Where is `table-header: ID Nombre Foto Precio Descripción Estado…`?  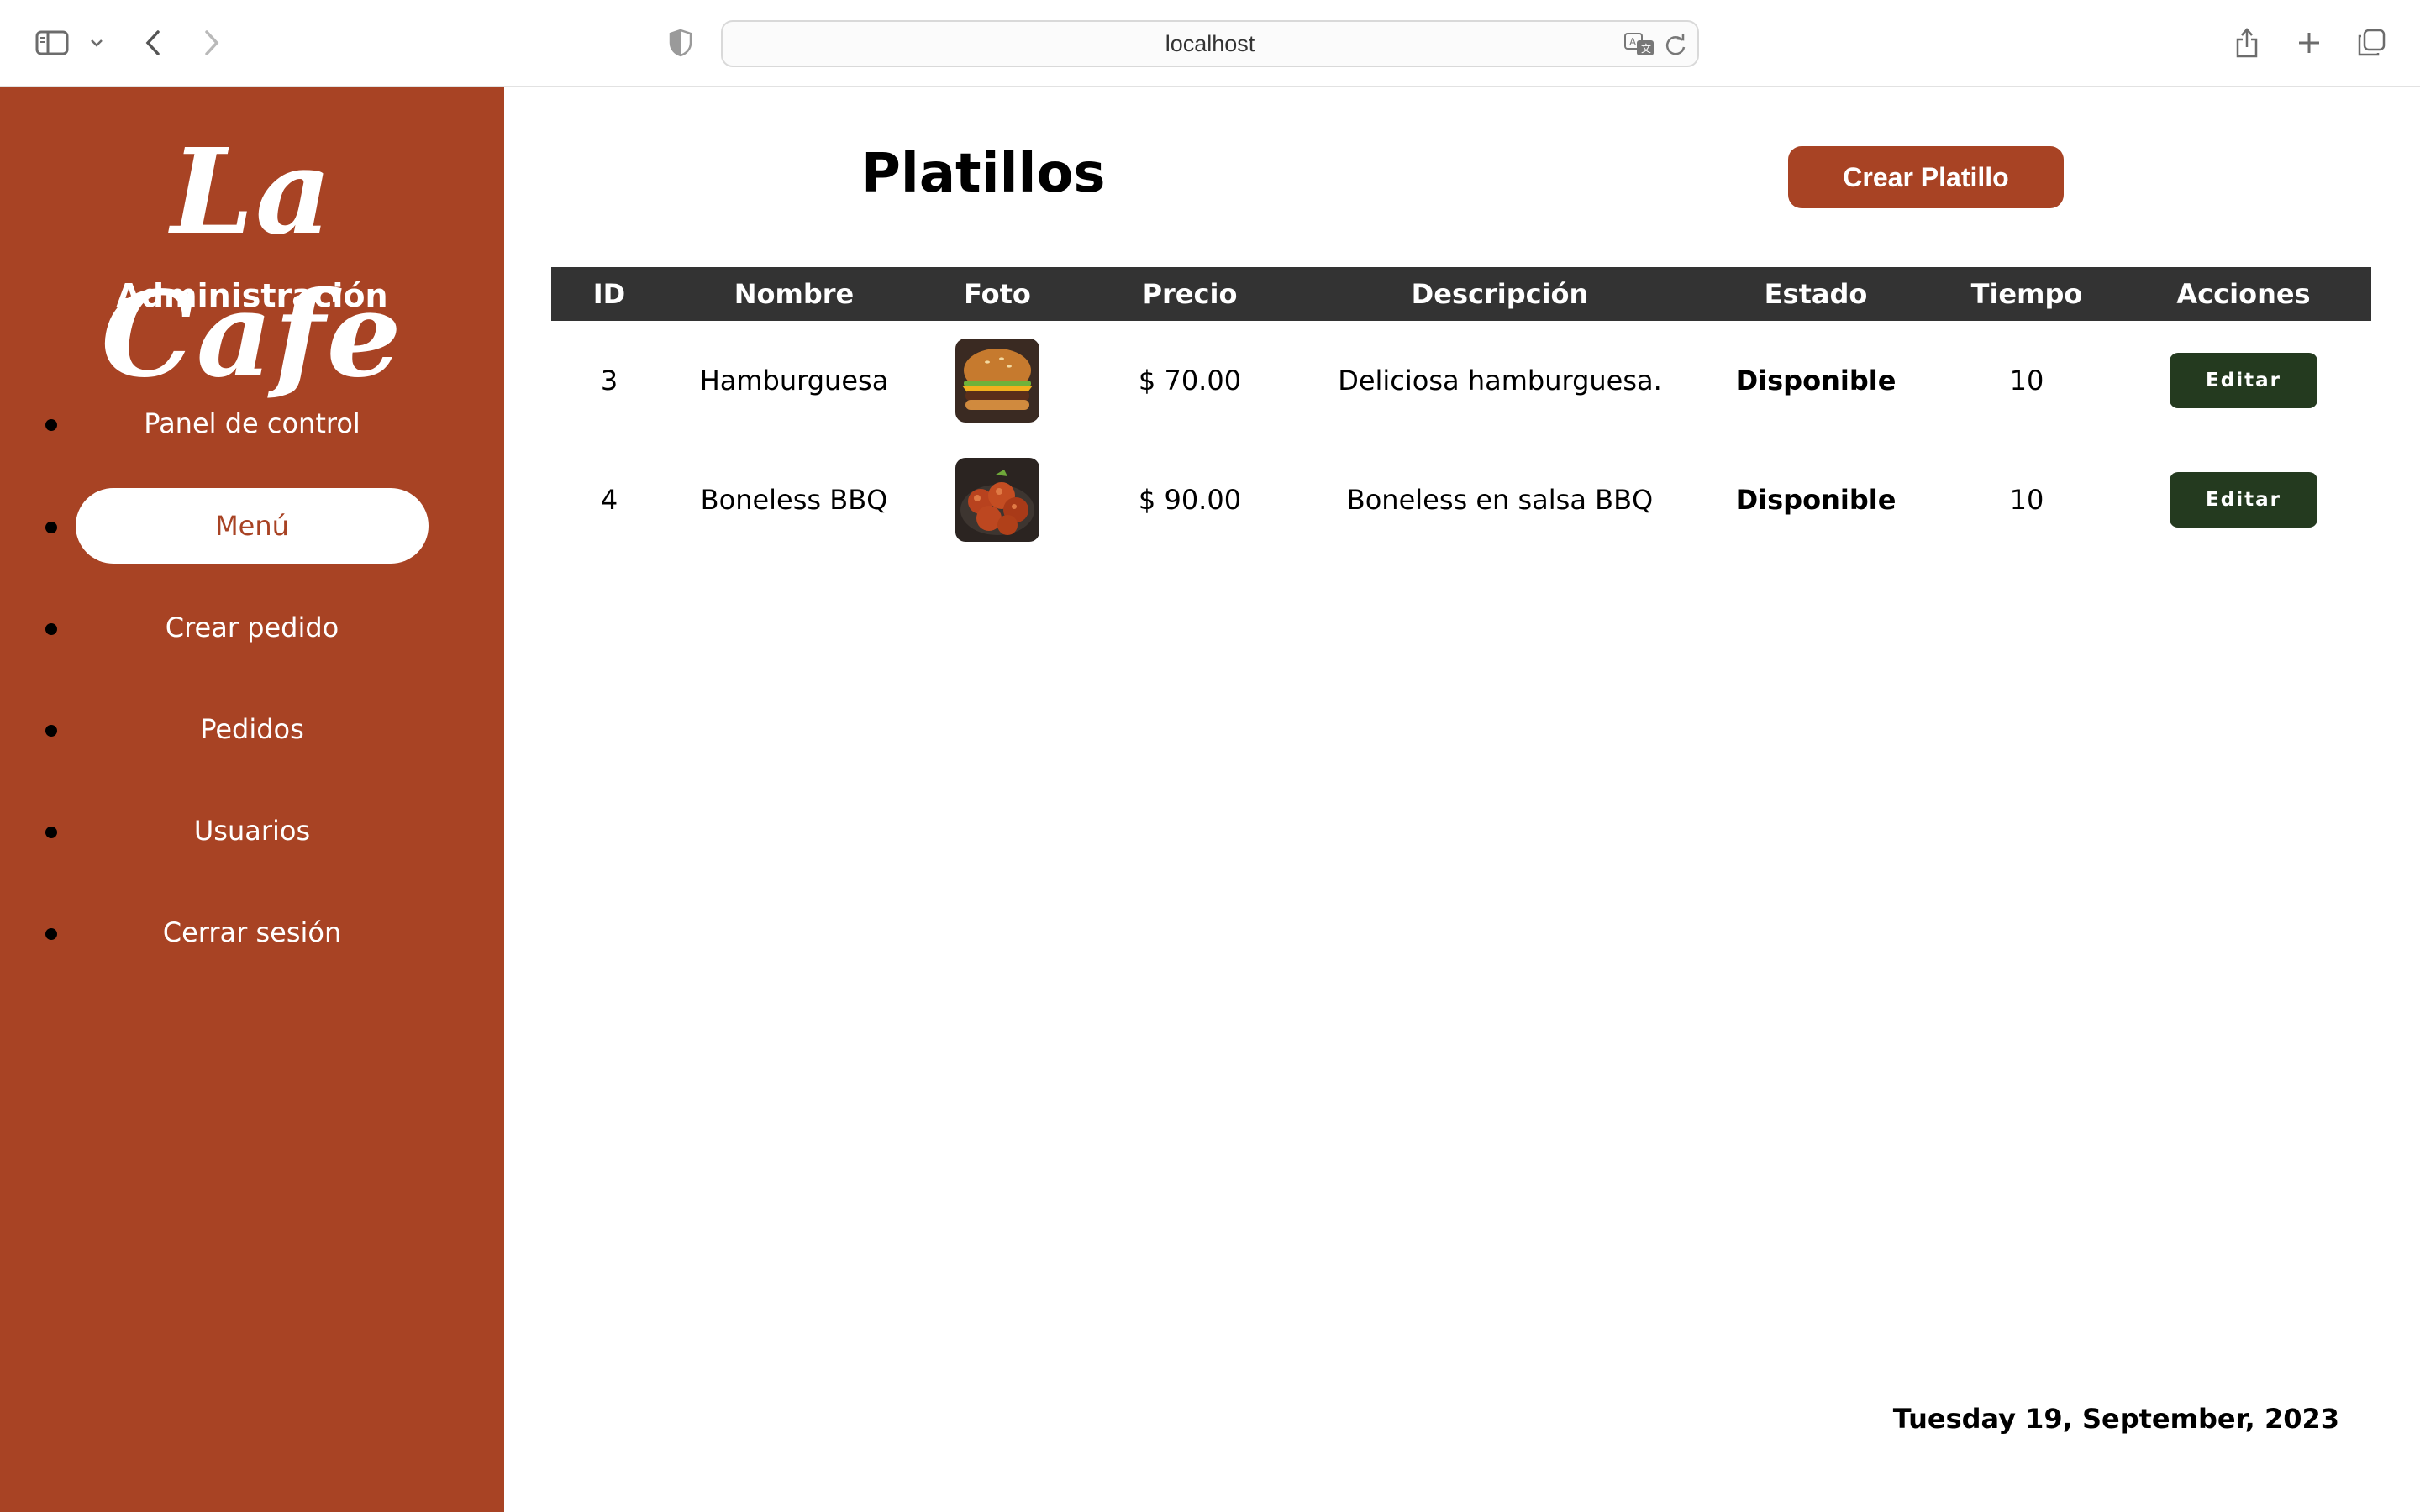
table-header: ID Nombre Foto Precio Descripción Estado… is located at coordinates (1461, 294).